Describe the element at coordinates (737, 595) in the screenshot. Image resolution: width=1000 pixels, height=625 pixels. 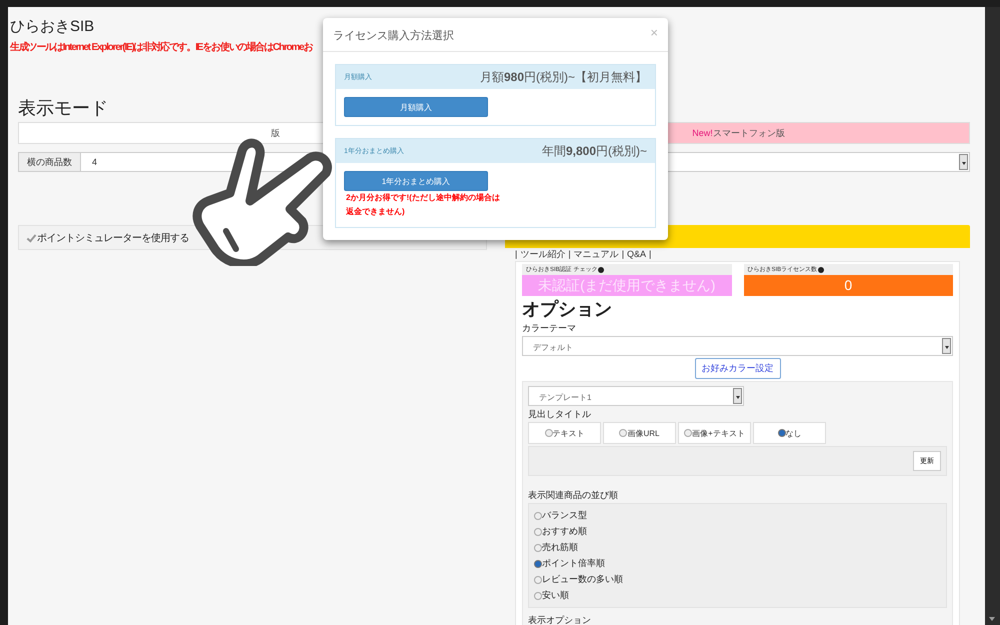
I see `radio-option: 安い順` at that location.